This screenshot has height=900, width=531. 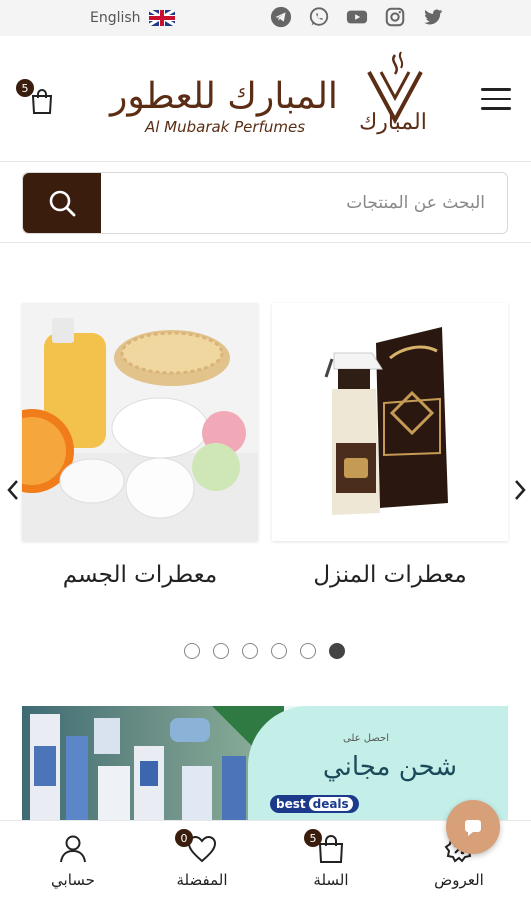 I want to click on logo-arabic-name: المبارك, so click(x=393, y=122).